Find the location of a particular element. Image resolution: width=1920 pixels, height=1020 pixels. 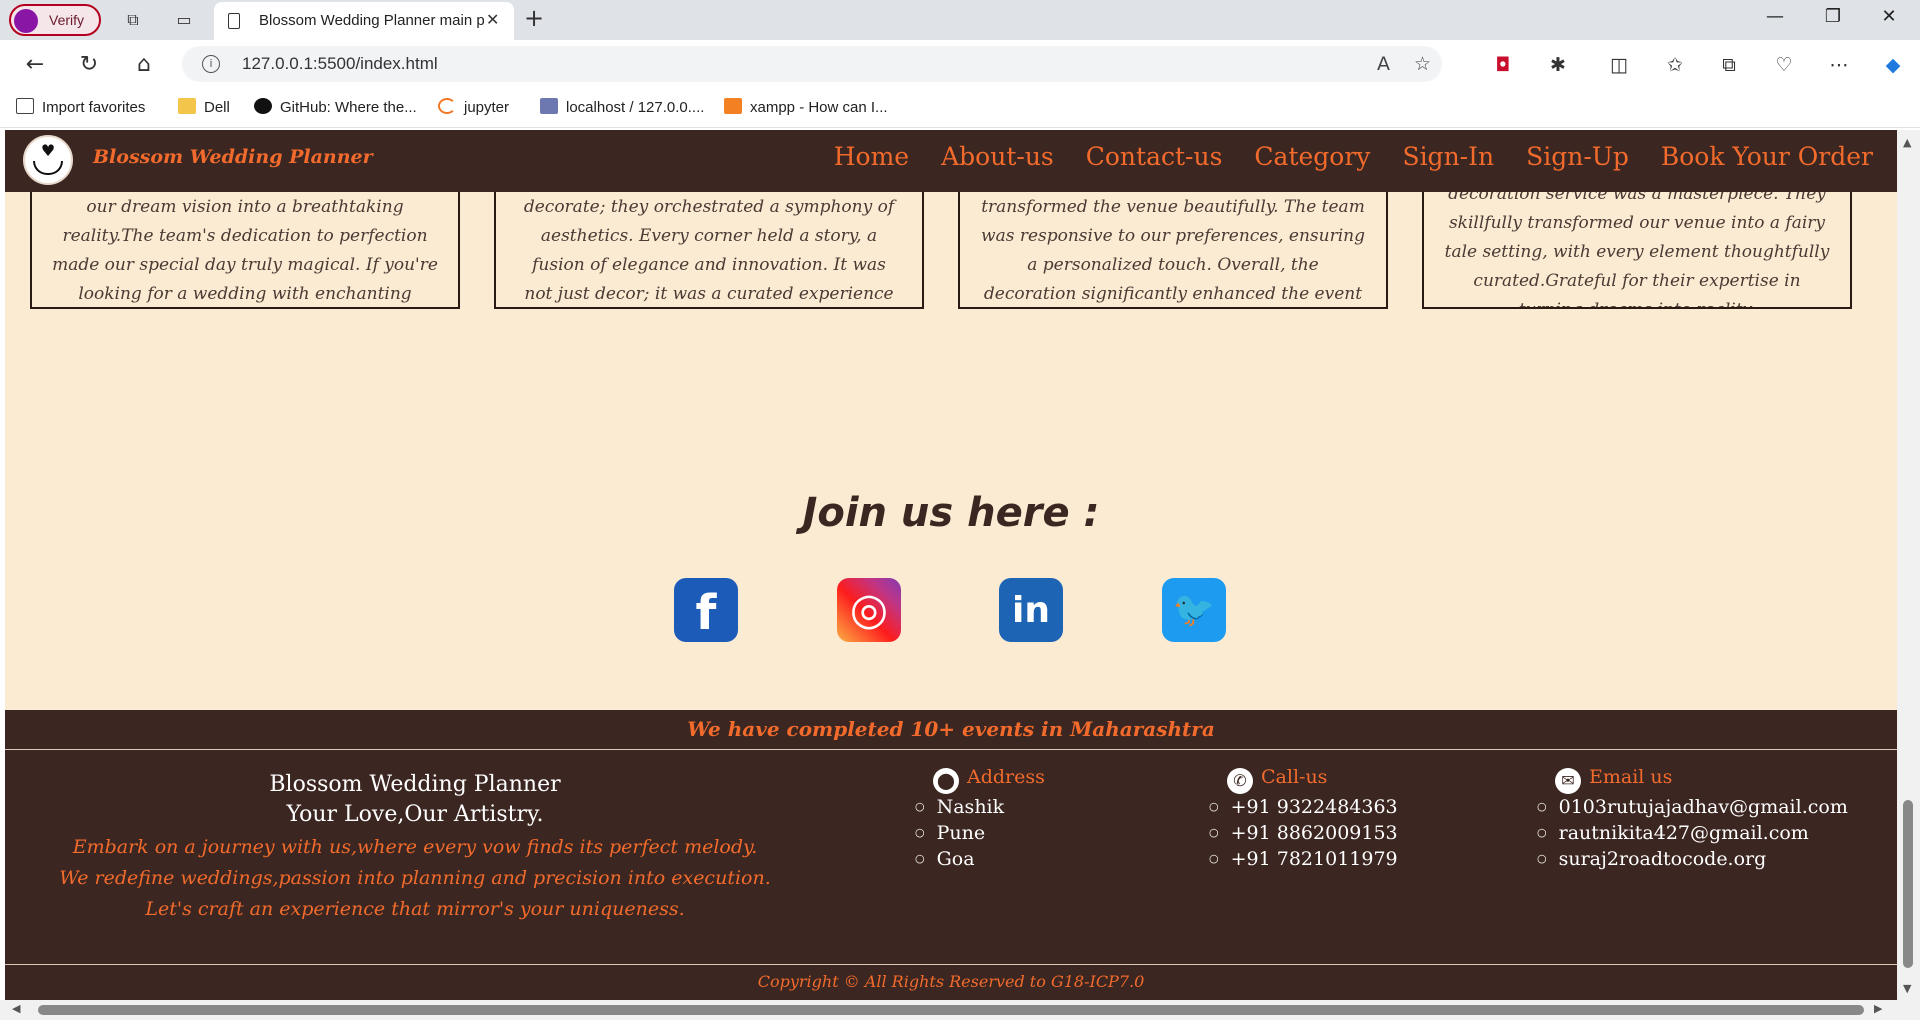

jupyter-icon is located at coordinates (447, 106).